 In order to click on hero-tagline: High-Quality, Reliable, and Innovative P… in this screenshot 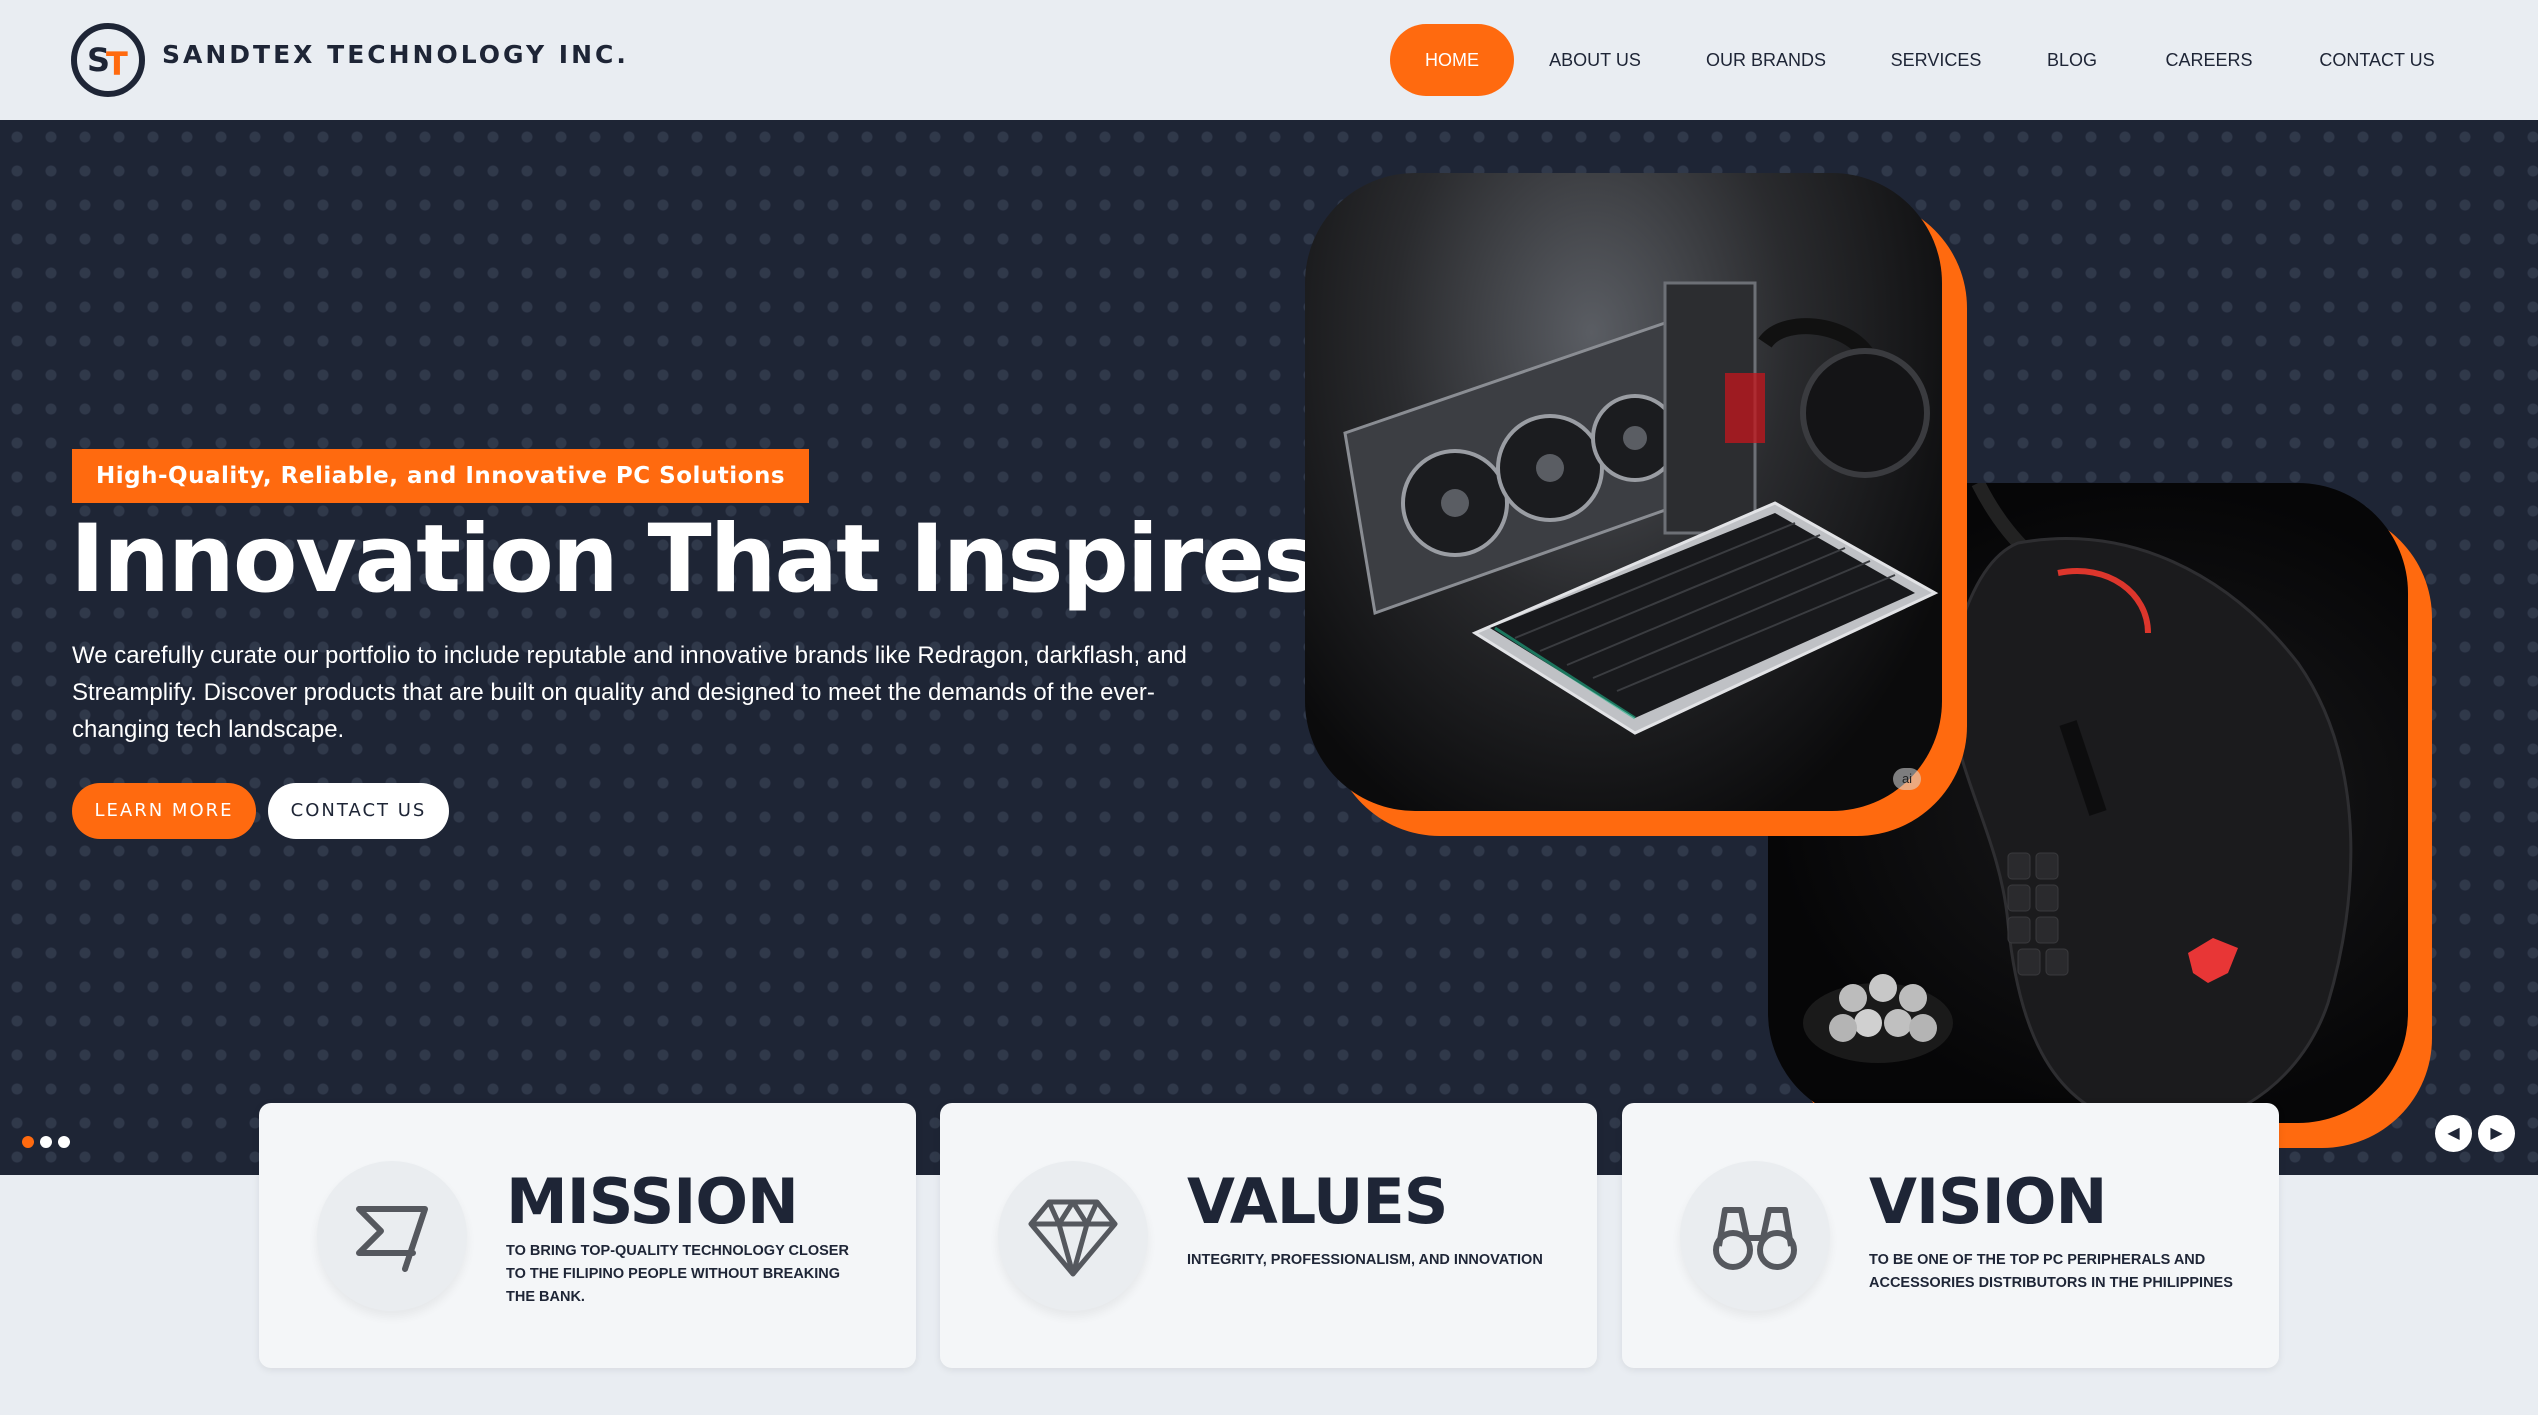, I will do `click(441, 476)`.